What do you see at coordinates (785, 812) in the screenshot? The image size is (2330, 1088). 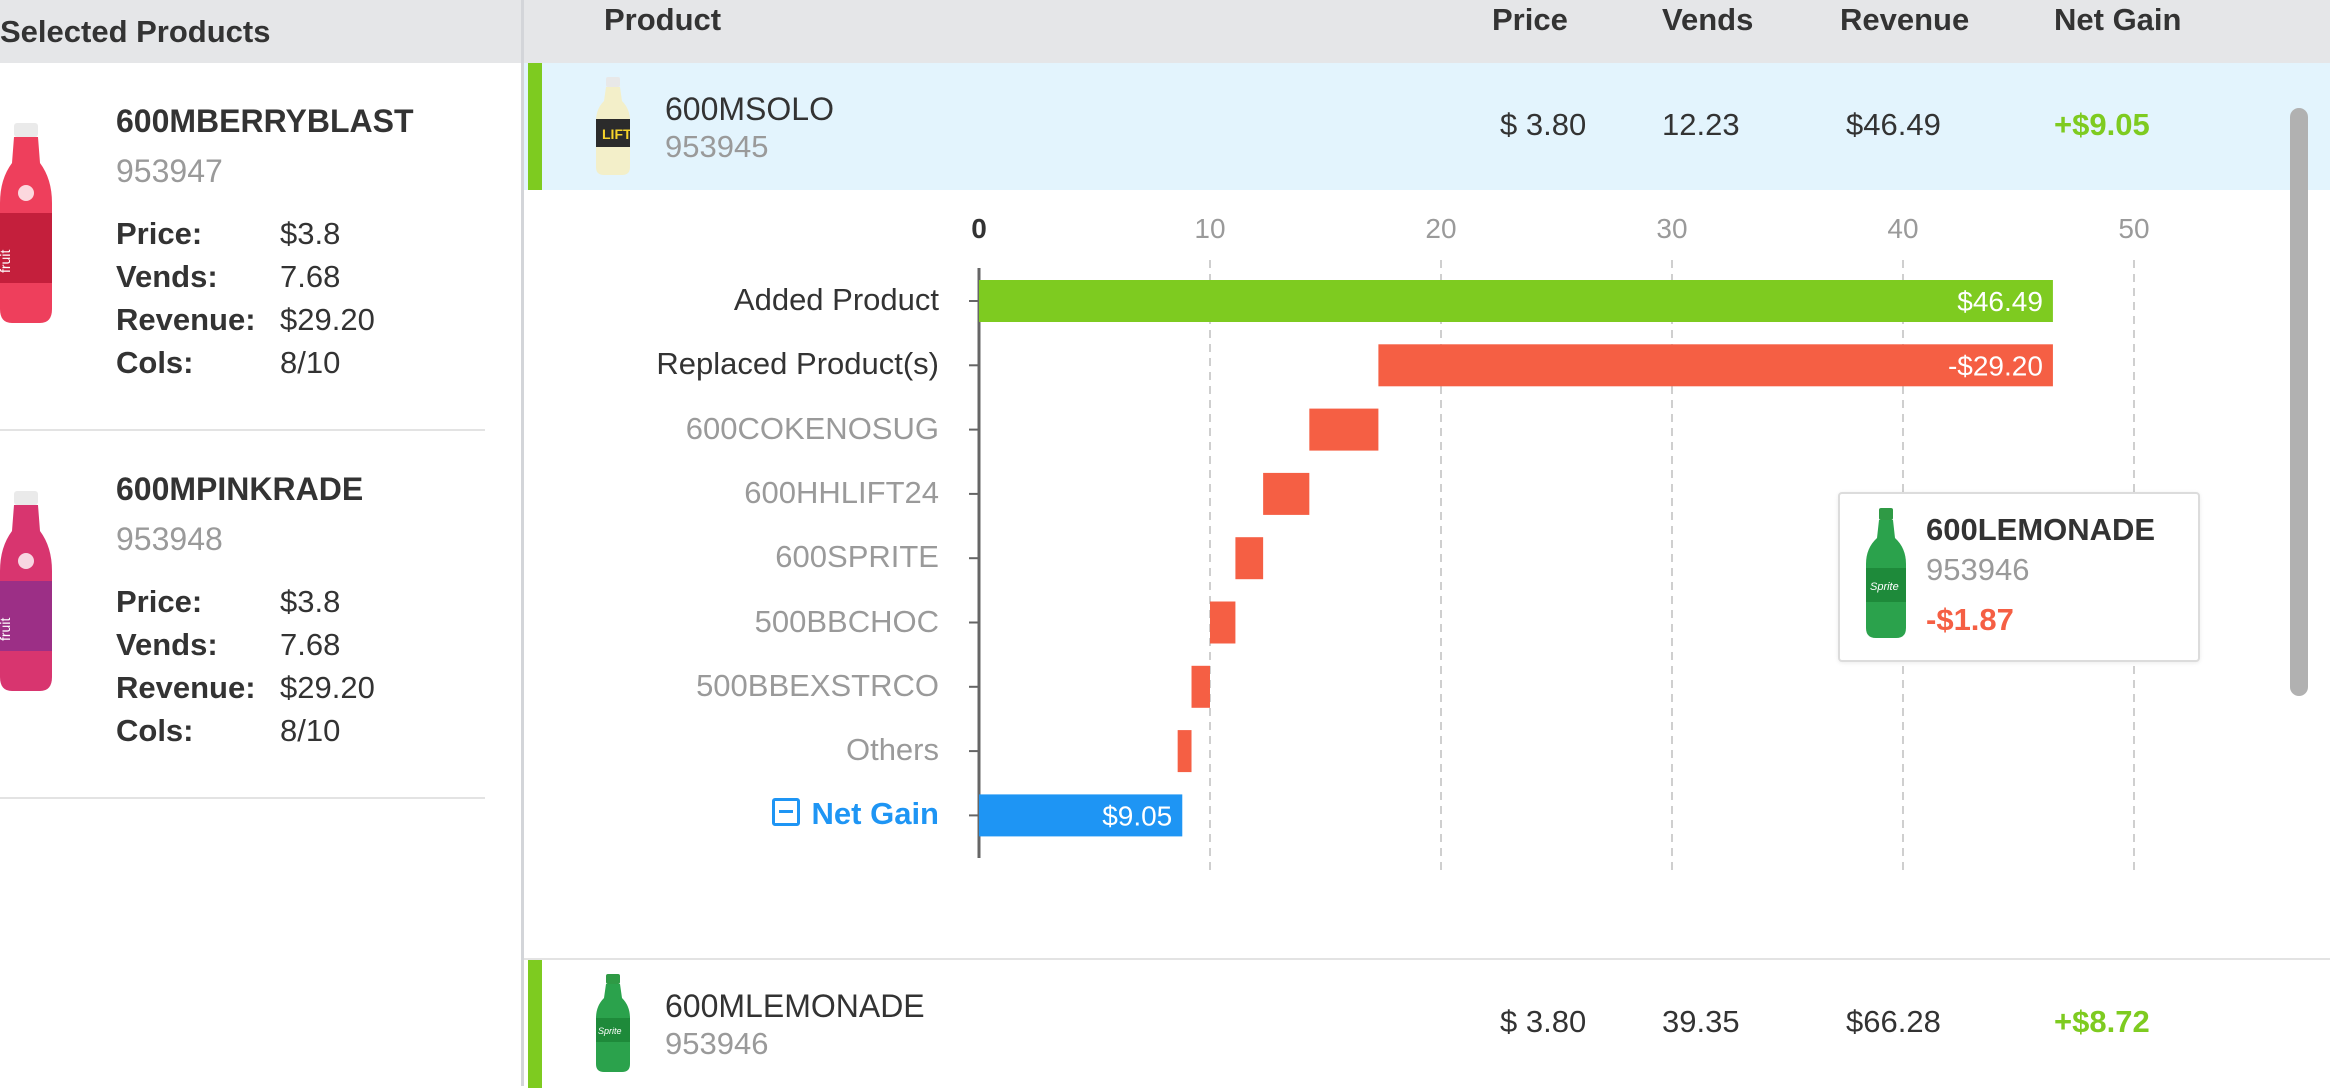 I see `collapse-icon` at bounding box center [785, 812].